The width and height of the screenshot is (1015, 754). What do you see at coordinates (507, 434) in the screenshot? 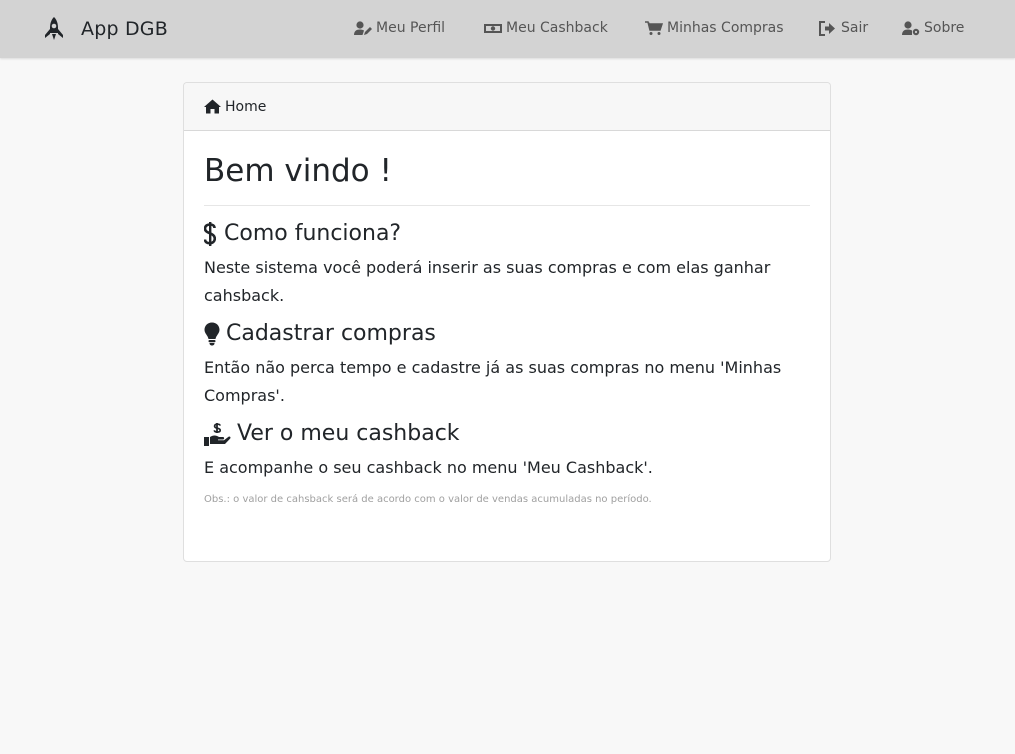
I see `section-title-ver-cashback: Ver o meu cashback` at bounding box center [507, 434].